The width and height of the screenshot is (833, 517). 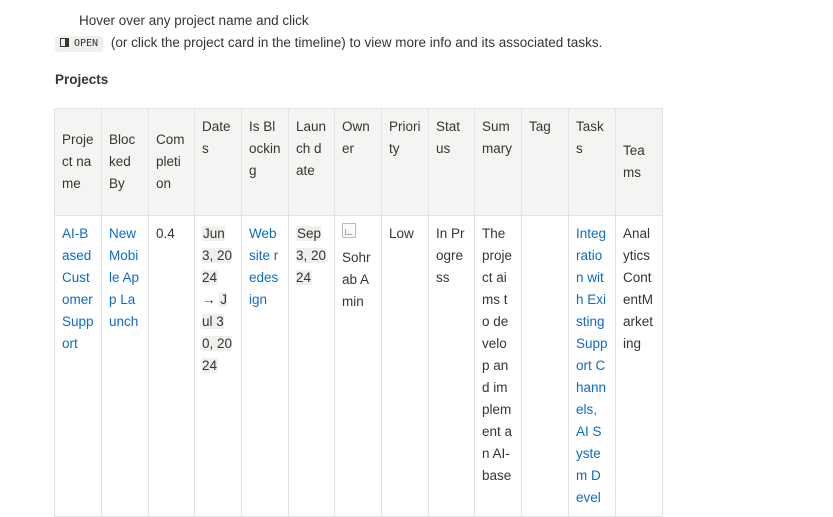 I want to click on column-header-teams: Teams, so click(x=639, y=162).